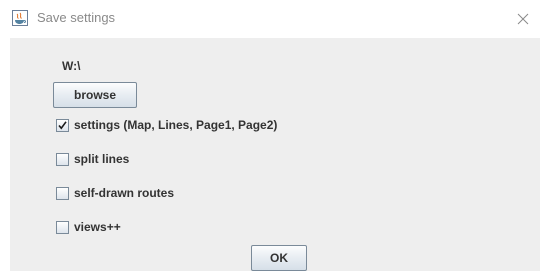  Describe the element at coordinates (62, 159) in the screenshot. I see `split-lines-checkbox` at that location.